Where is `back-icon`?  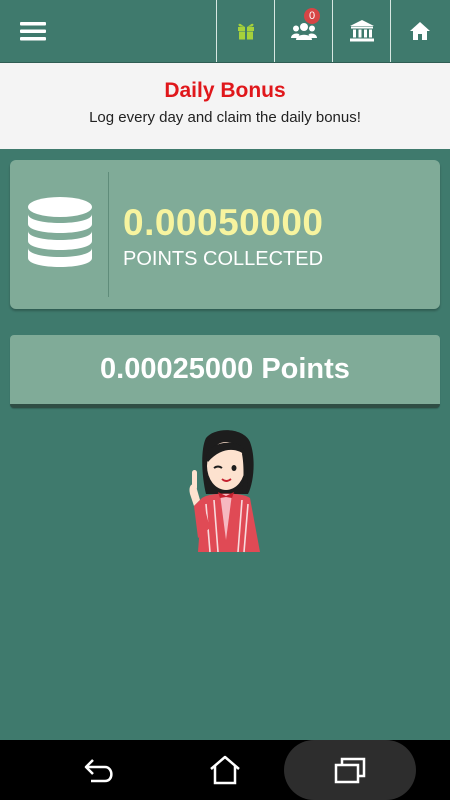 back-icon is located at coordinates (98, 771).